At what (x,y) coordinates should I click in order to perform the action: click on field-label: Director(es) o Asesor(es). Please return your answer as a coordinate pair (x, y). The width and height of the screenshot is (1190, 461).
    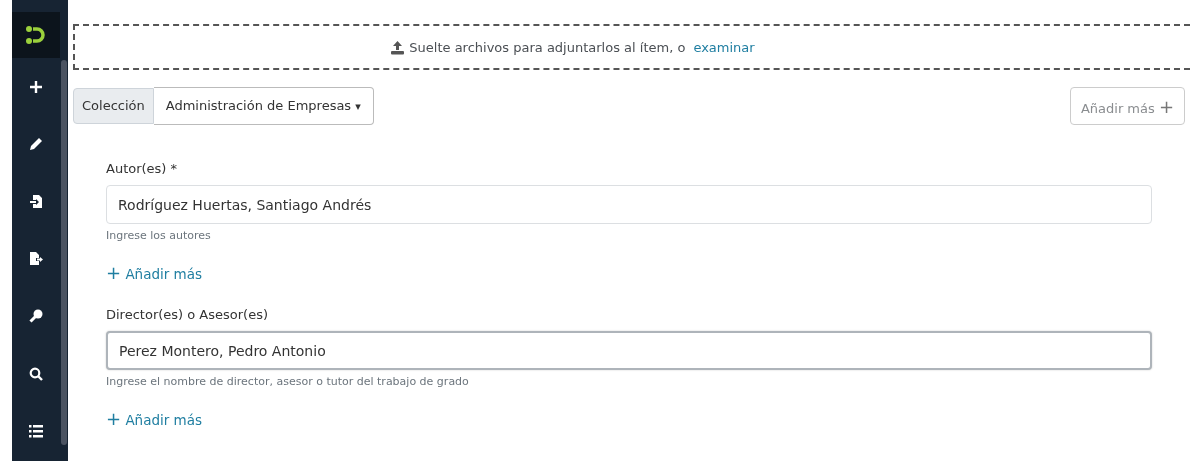
    Looking at the image, I should click on (187, 314).